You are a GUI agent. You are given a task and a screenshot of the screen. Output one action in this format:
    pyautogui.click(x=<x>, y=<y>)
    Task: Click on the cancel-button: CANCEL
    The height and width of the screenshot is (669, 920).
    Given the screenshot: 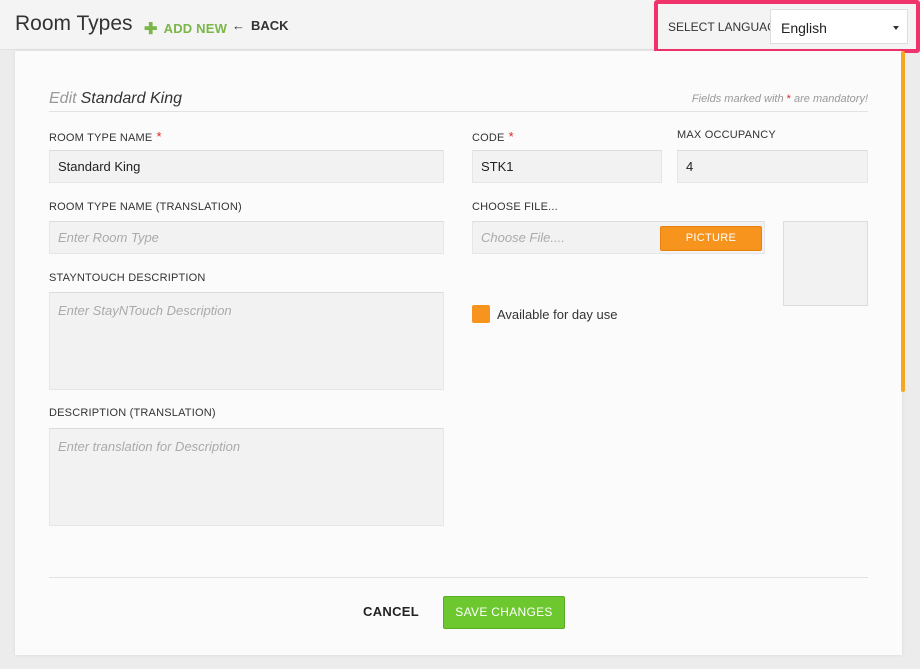 What is the action you would take?
    pyautogui.click(x=391, y=613)
    